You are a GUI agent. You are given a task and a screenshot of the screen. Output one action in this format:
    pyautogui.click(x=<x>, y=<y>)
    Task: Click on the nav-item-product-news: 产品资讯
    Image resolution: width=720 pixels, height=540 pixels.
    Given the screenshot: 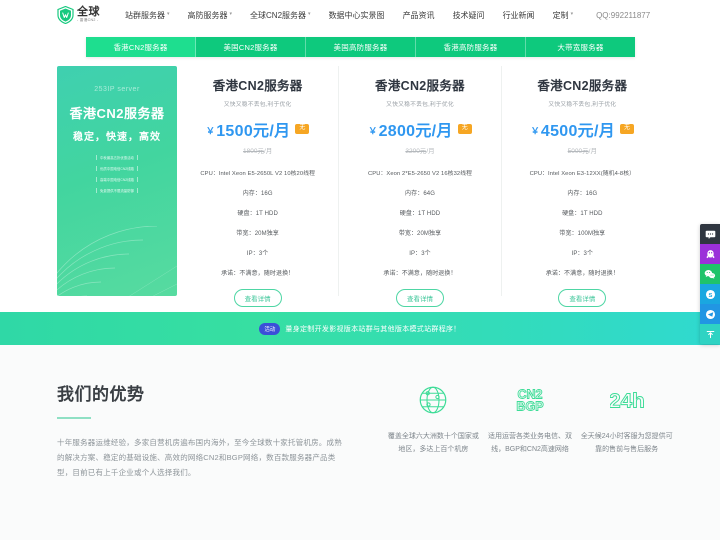 What is the action you would take?
    pyautogui.click(x=419, y=15)
    